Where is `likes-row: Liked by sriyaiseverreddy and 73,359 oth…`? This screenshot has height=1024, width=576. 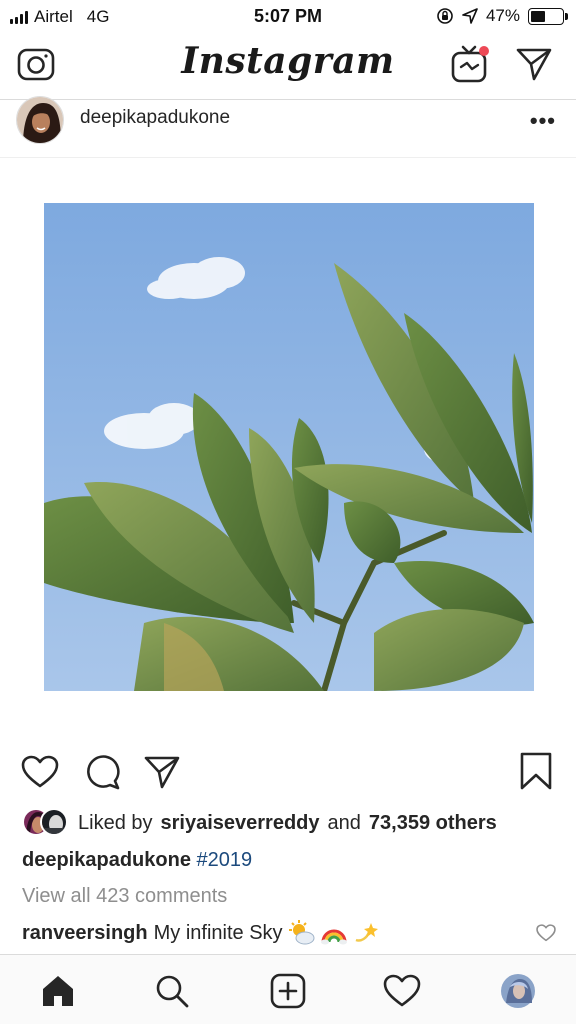
likes-row: Liked by sriyaiseverreddy and 73,359 oth… is located at coordinates (259, 823).